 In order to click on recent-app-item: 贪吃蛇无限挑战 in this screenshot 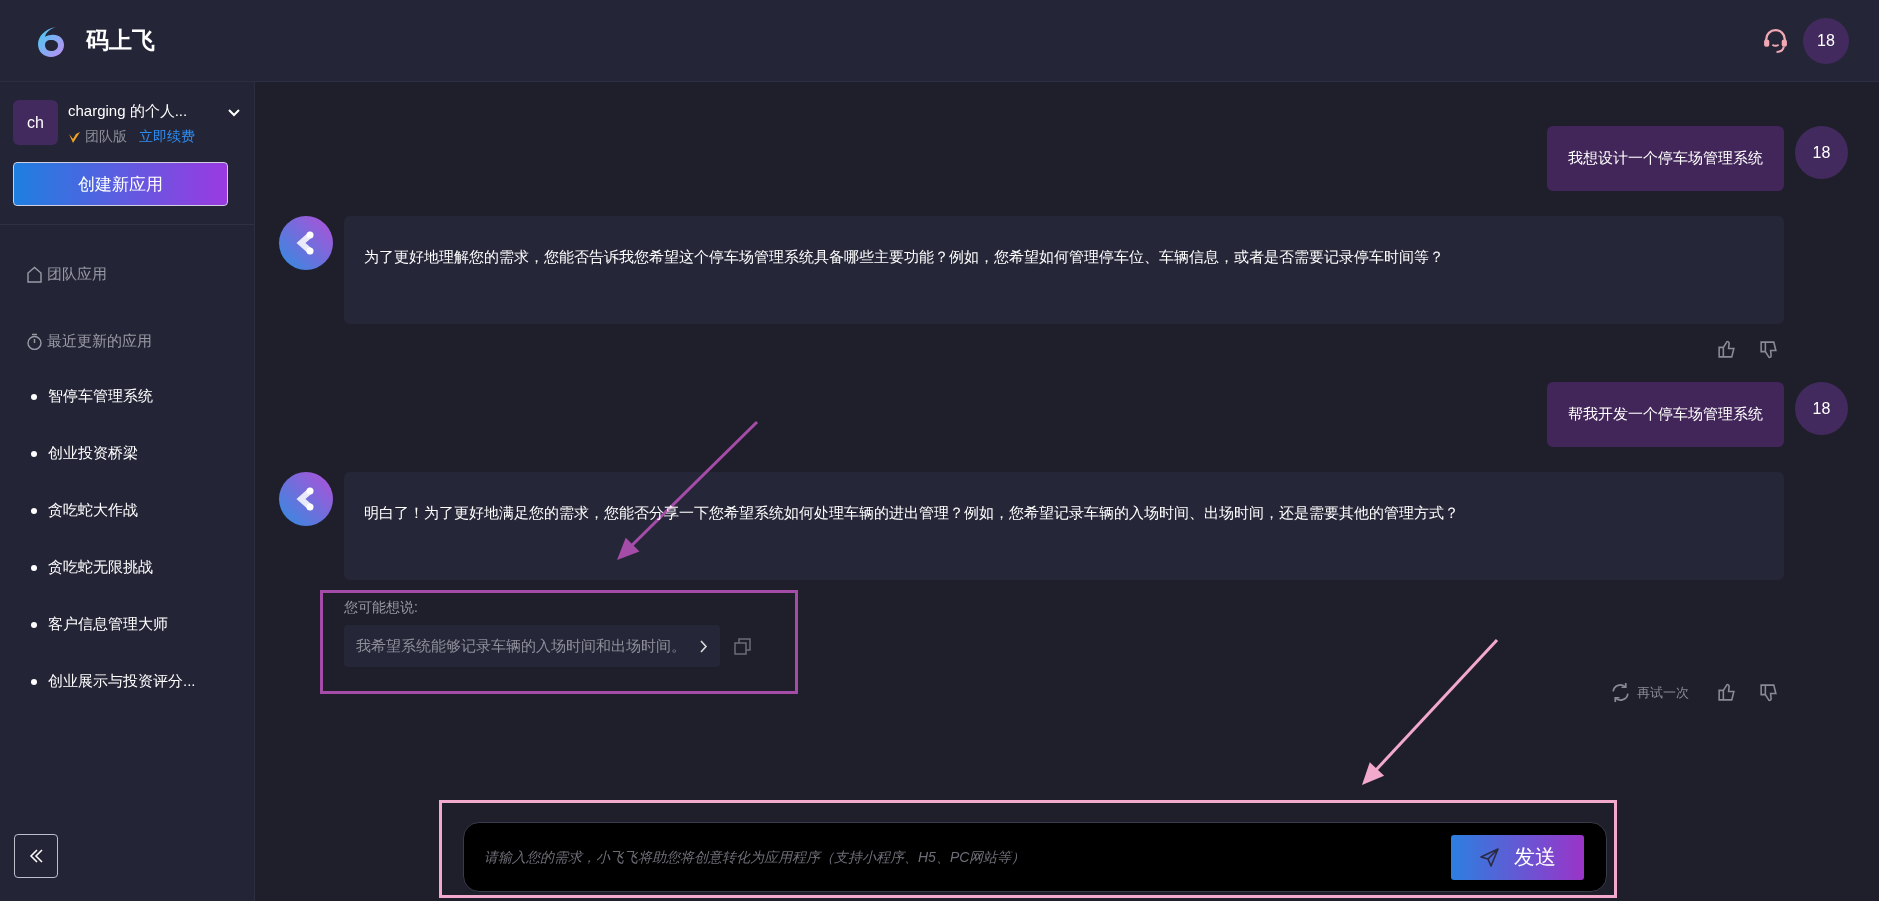, I will do `click(100, 567)`.